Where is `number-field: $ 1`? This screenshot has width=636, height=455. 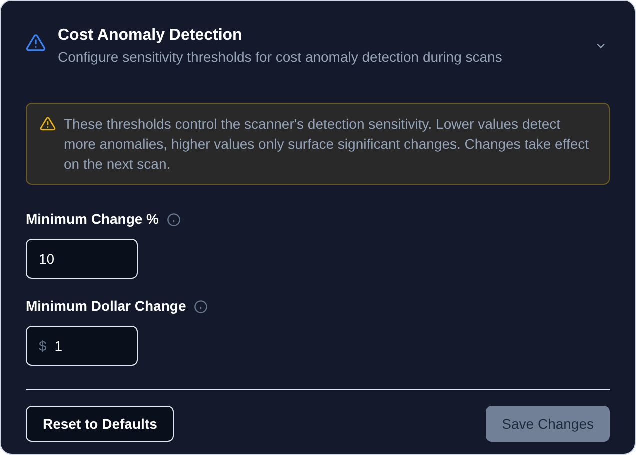 number-field: $ 1 is located at coordinates (82, 346).